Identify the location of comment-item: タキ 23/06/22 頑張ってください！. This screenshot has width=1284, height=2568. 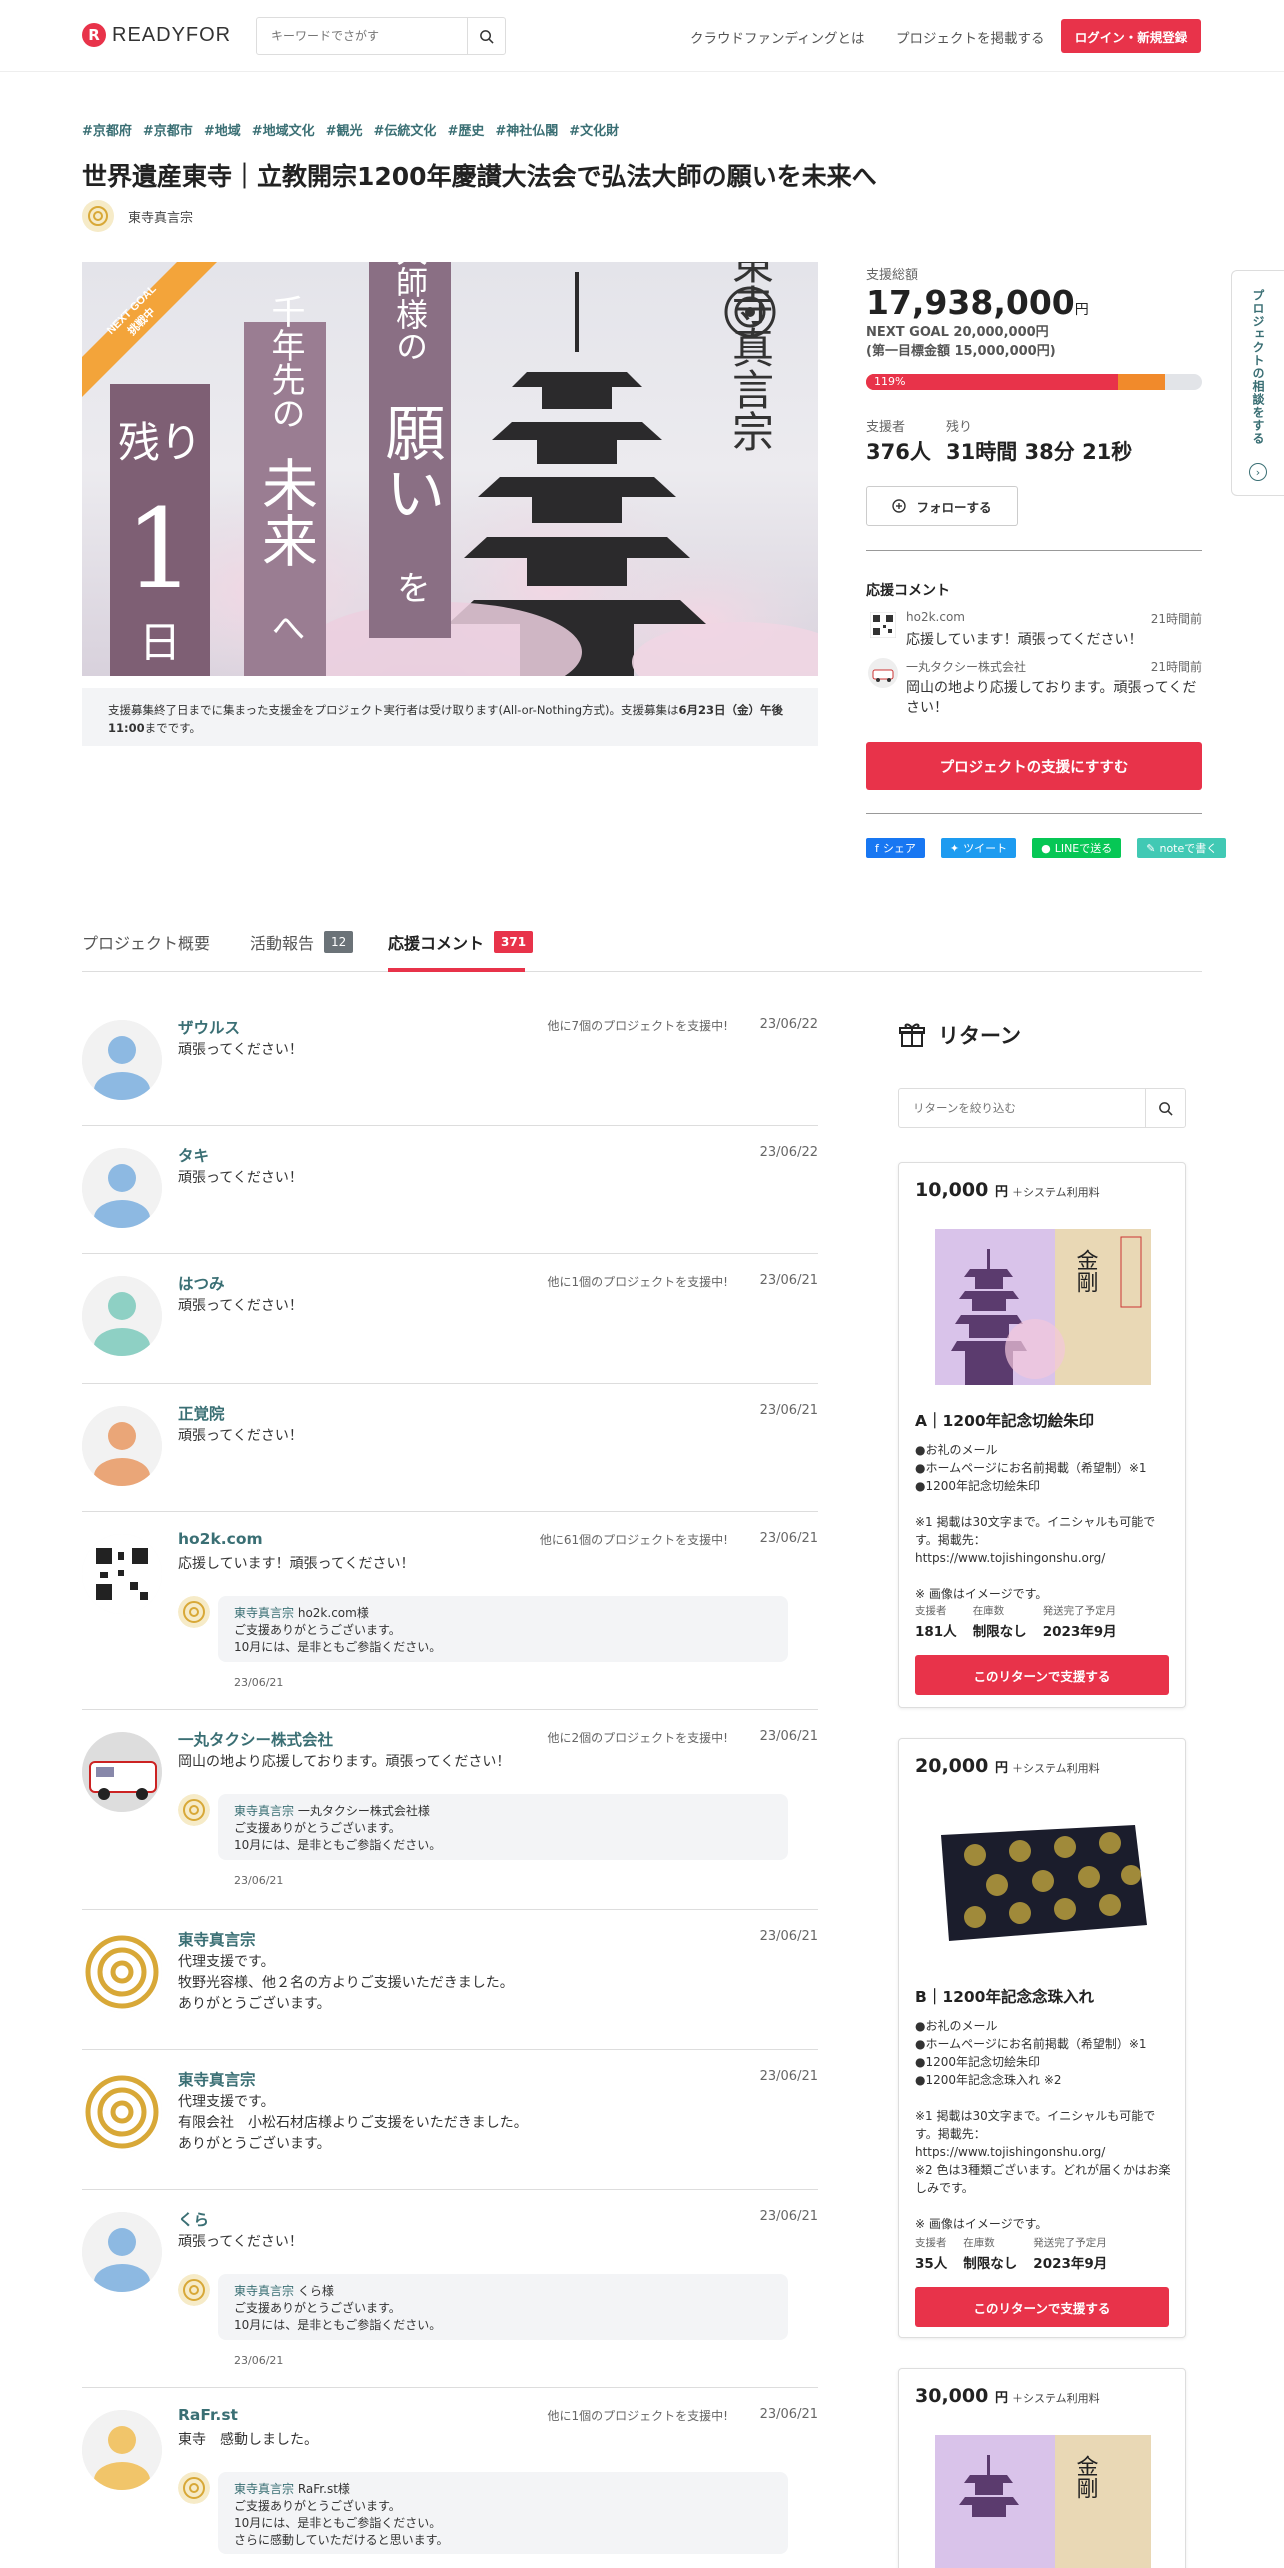
(450, 1190).